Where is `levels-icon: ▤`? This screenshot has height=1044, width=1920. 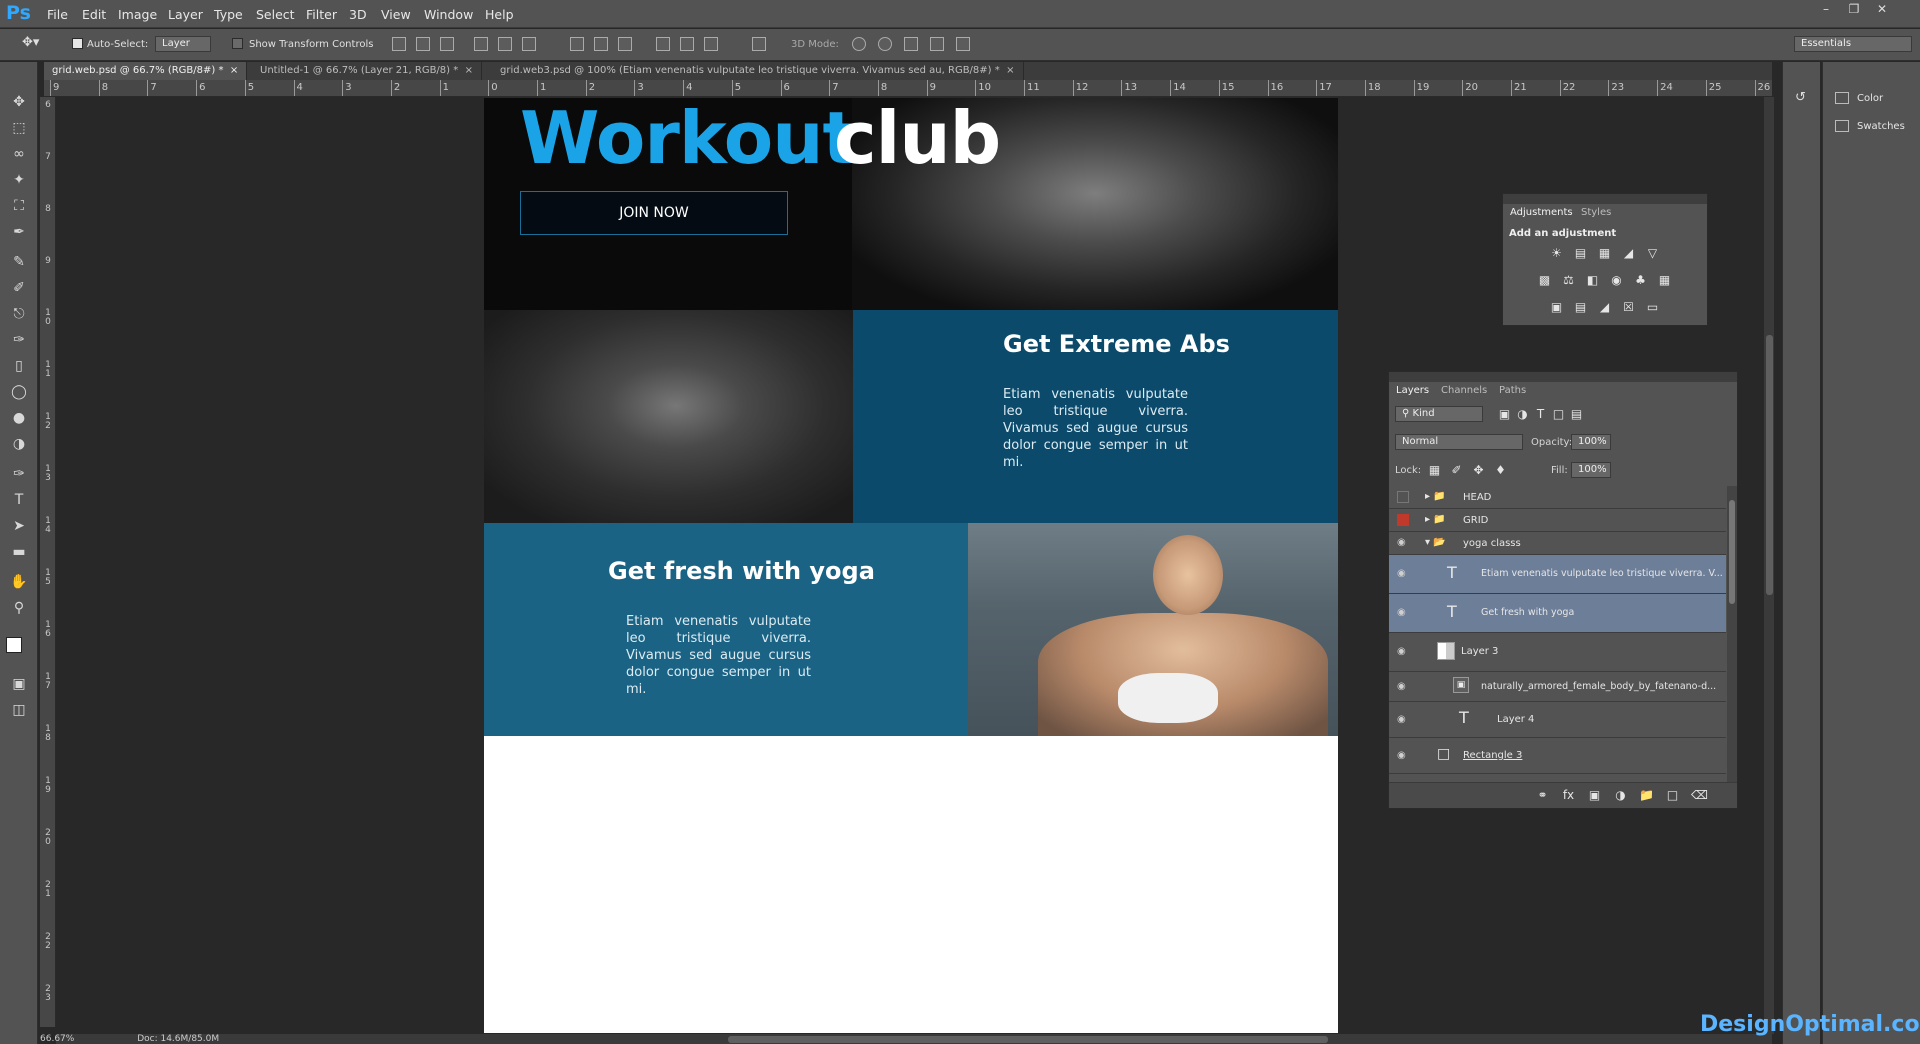
levels-icon: ▤ is located at coordinates (1580, 253).